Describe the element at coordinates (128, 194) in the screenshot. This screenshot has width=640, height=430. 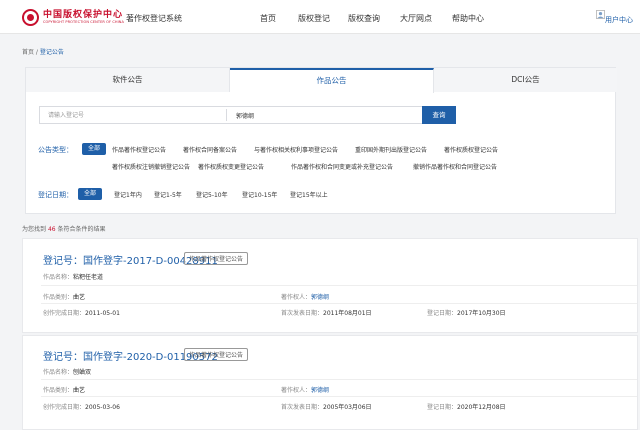
I see `date-filter-option: 登记1年内` at that location.